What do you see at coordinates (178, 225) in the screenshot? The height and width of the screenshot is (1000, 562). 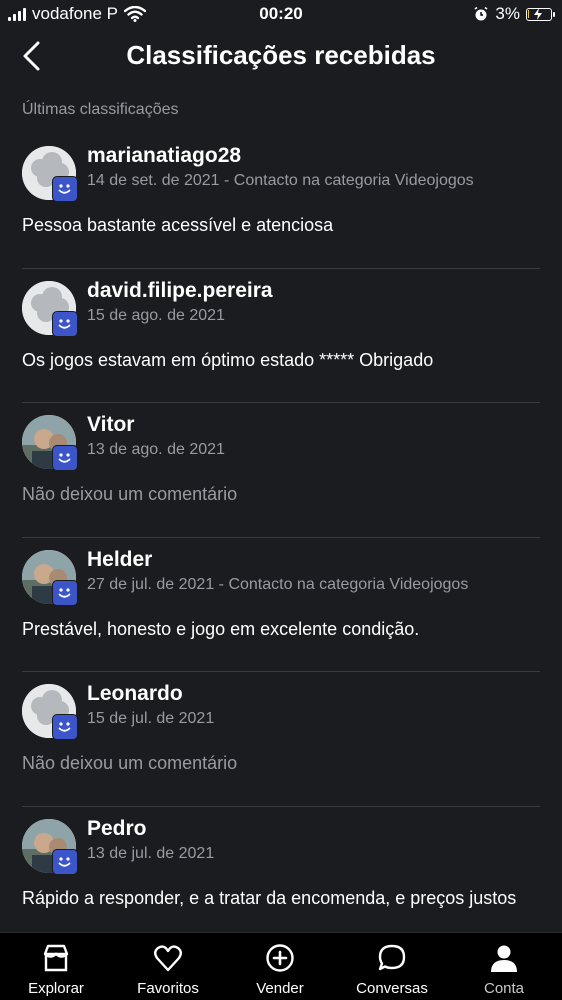 I see `review-comment: Pessoa bastante acessível e atenciosa` at bounding box center [178, 225].